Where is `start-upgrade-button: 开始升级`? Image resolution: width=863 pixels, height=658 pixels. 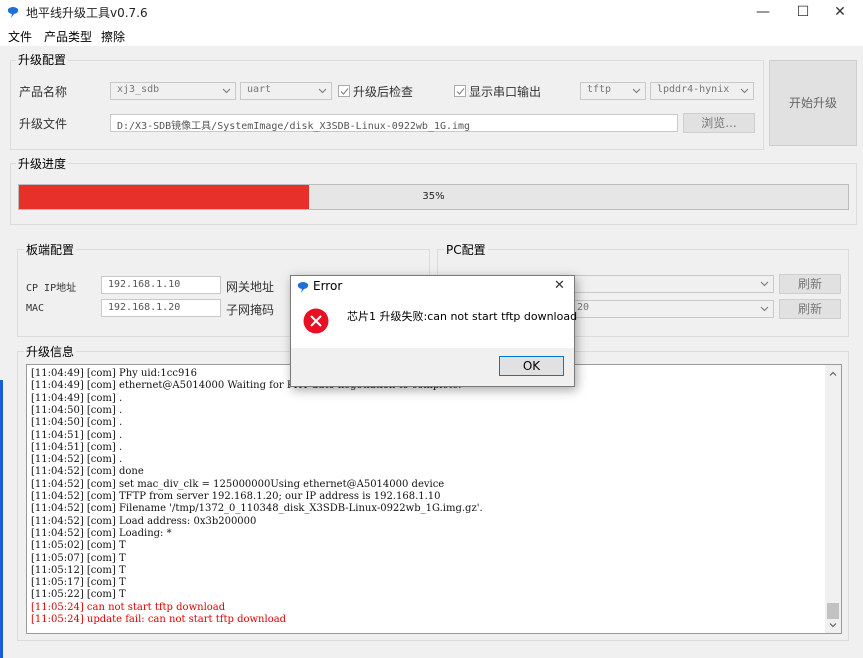 start-upgrade-button: 开始升级 is located at coordinates (813, 103).